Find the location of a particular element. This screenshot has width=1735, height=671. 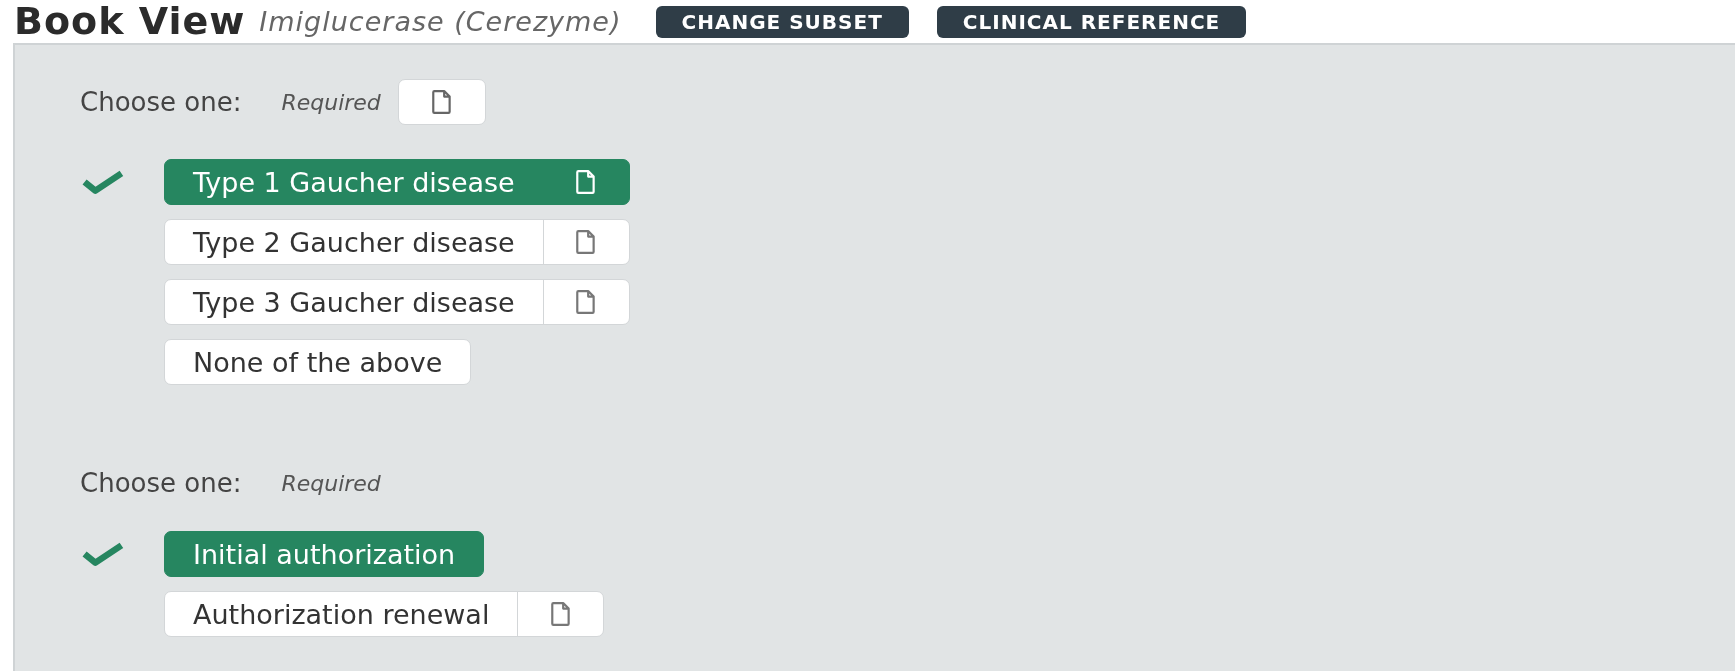

option-button: Initial authorization is located at coordinates (324, 554).